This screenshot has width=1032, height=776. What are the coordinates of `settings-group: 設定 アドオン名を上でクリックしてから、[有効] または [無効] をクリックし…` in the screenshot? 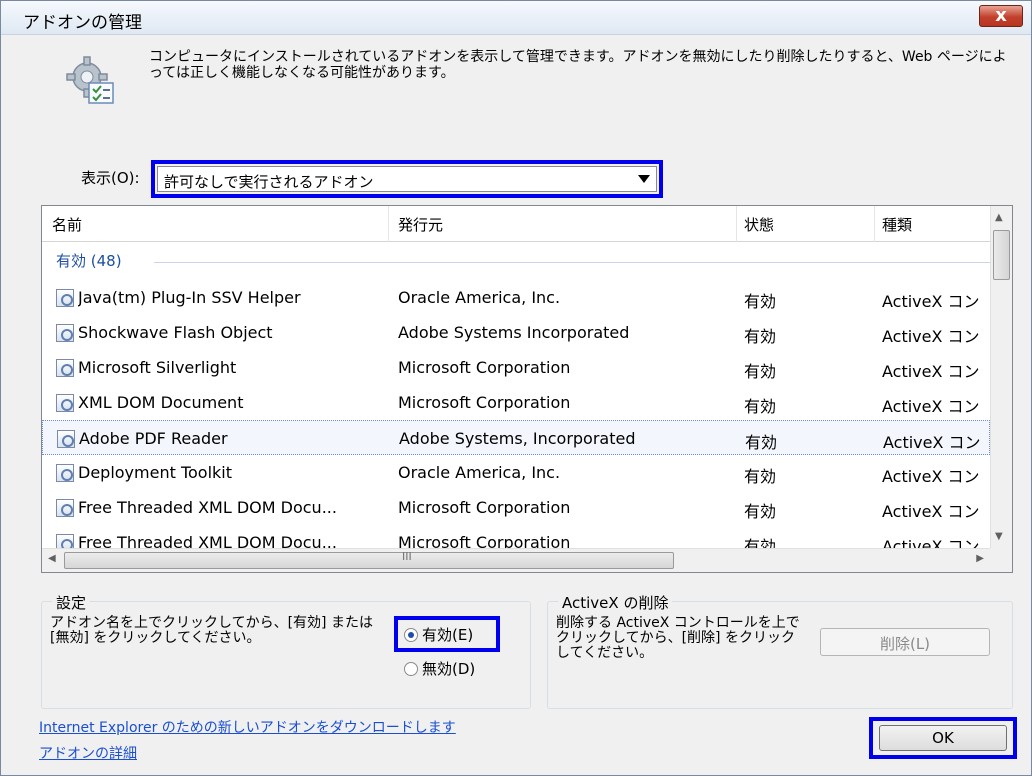 It's located at (286, 650).